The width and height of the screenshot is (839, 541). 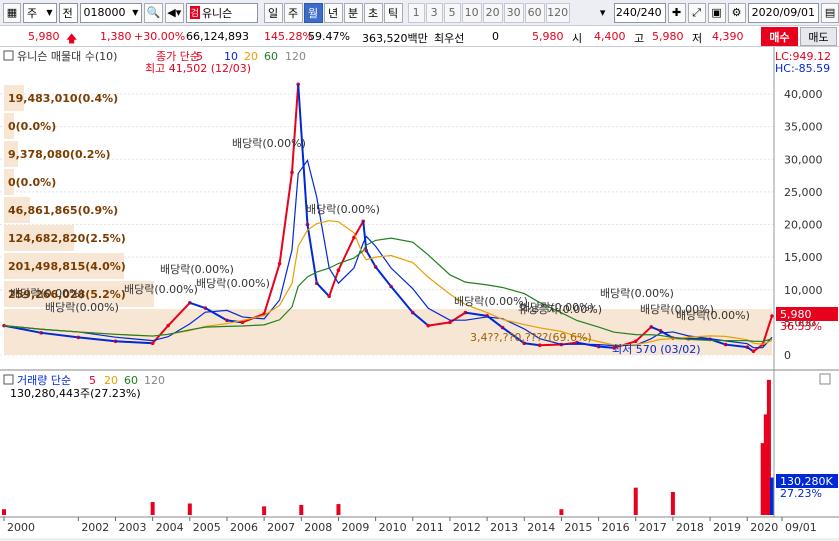 What do you see at coordinates (716, 12) in the screenshot?
I see `save-icon: ▣` at bounding box center [716, 12].